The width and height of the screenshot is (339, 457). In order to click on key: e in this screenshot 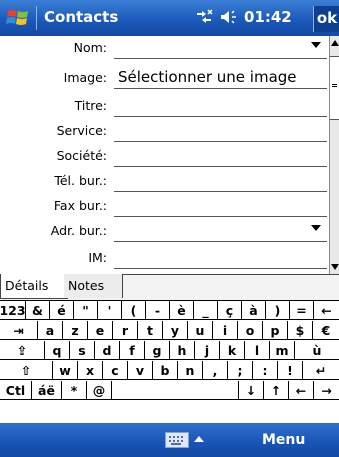, I will do `click(100, 330)`.